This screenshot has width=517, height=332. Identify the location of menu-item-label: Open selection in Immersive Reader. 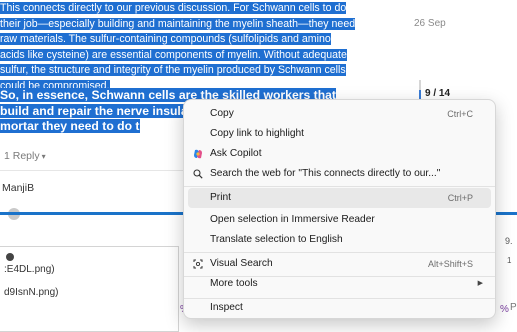
(292, 219).